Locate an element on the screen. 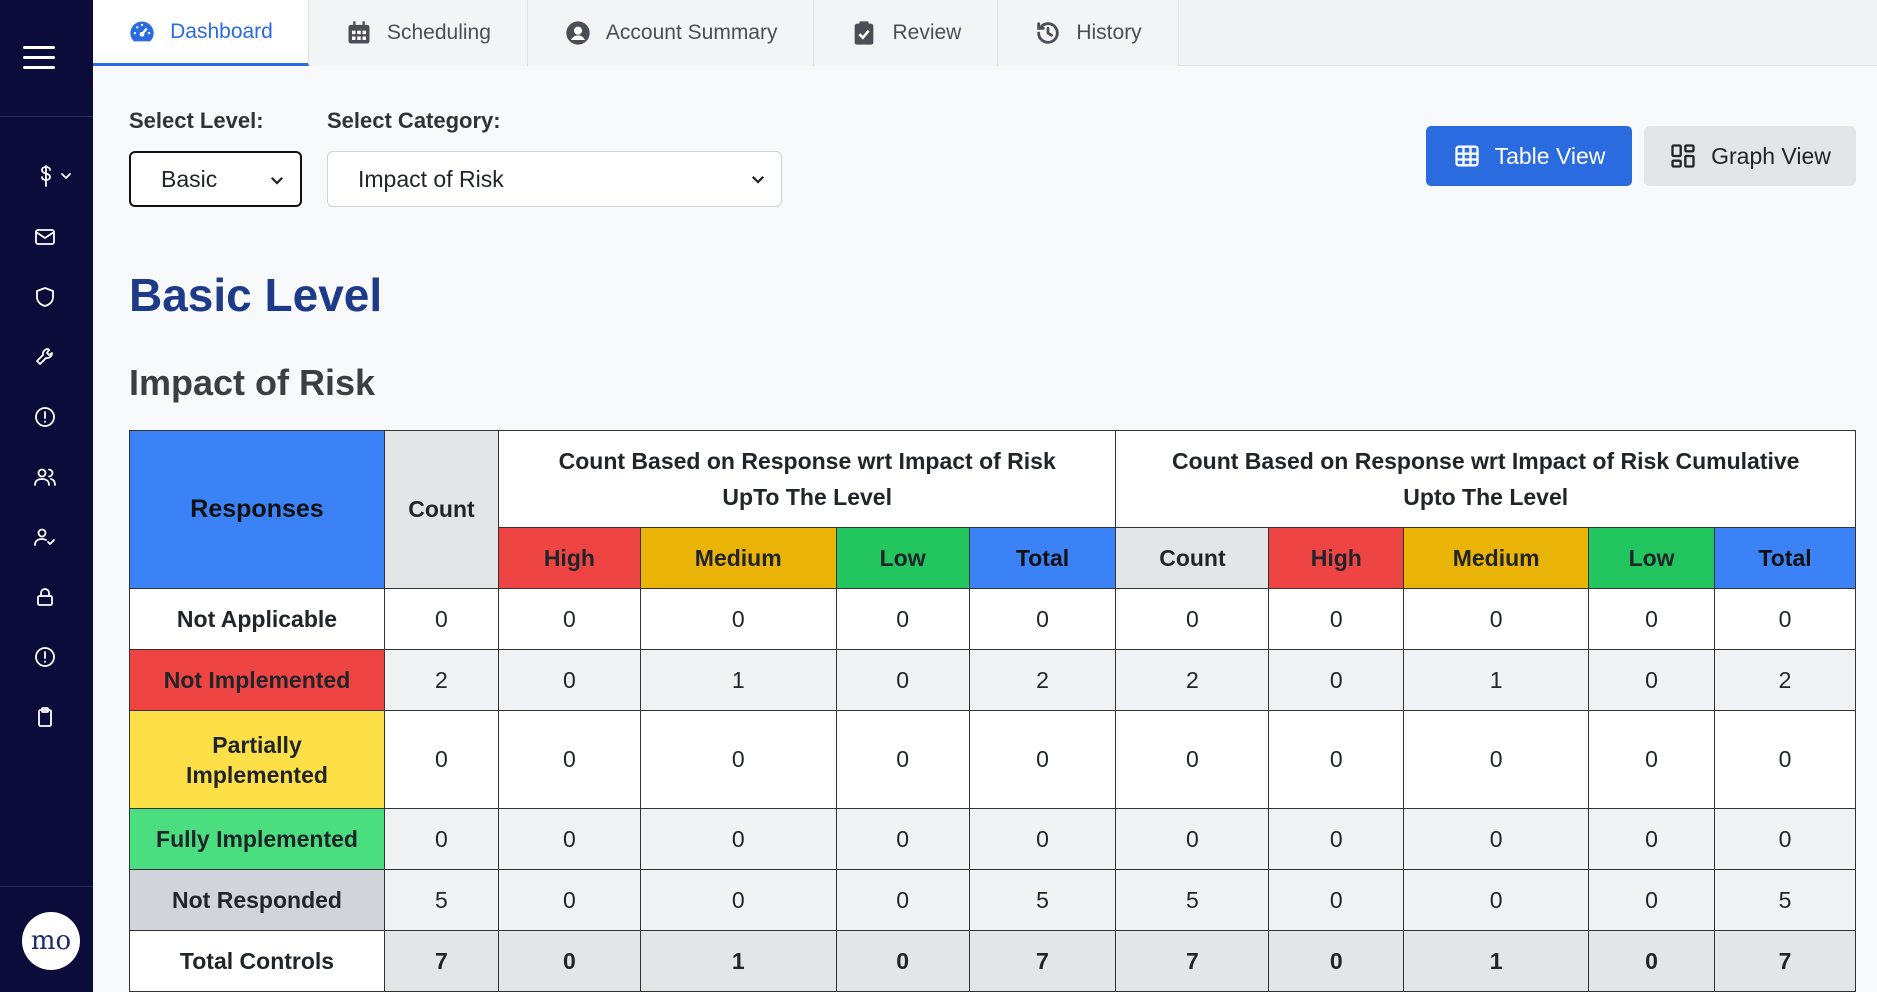 The image size is (1877, 992). lock-icon is located at coordinates (45, 597).